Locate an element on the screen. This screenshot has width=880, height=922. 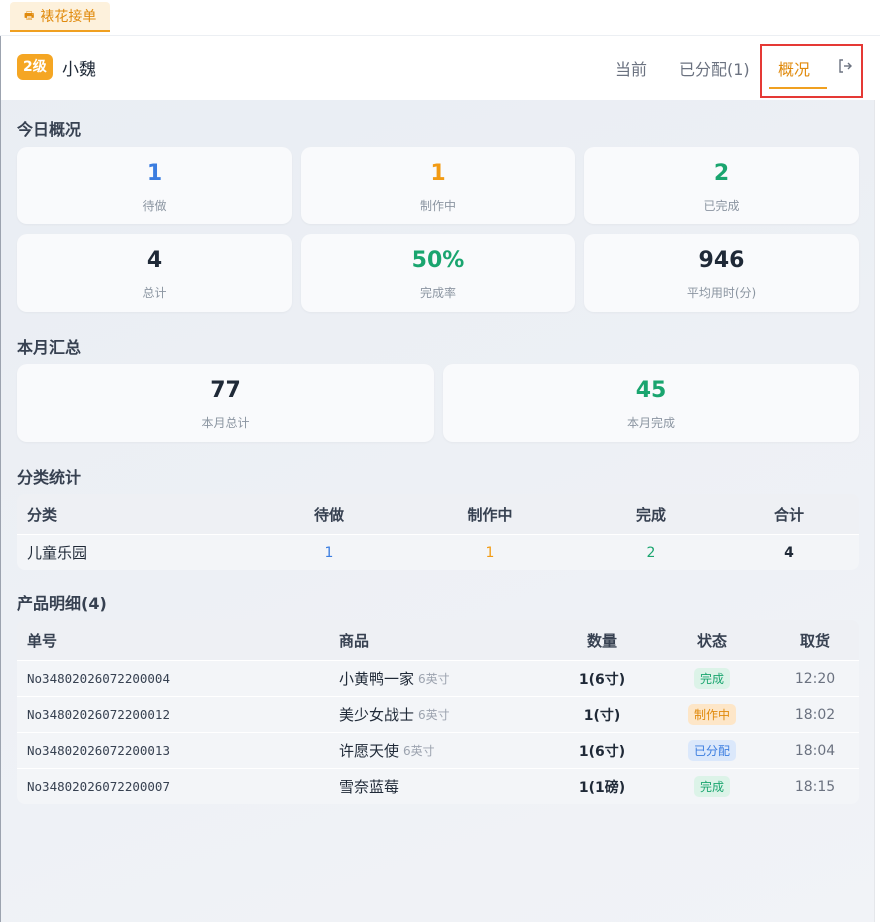
stat-value: 45 is located at coordinates (651, 390).